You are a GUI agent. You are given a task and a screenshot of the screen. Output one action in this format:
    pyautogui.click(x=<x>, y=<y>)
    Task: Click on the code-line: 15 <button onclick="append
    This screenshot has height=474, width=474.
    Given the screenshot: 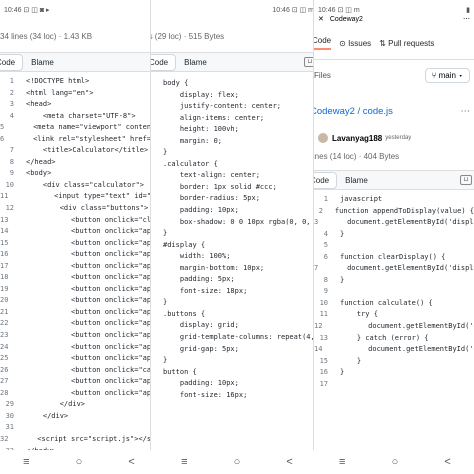 What is the action you would take?
    pyautogui.click(x=79, y=244)
    